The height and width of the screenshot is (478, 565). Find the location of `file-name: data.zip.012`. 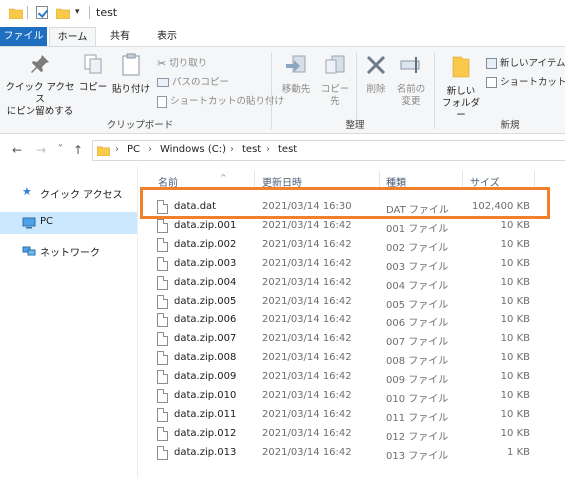

file-name: data.zip.012 is located at coordinates (205, 433).